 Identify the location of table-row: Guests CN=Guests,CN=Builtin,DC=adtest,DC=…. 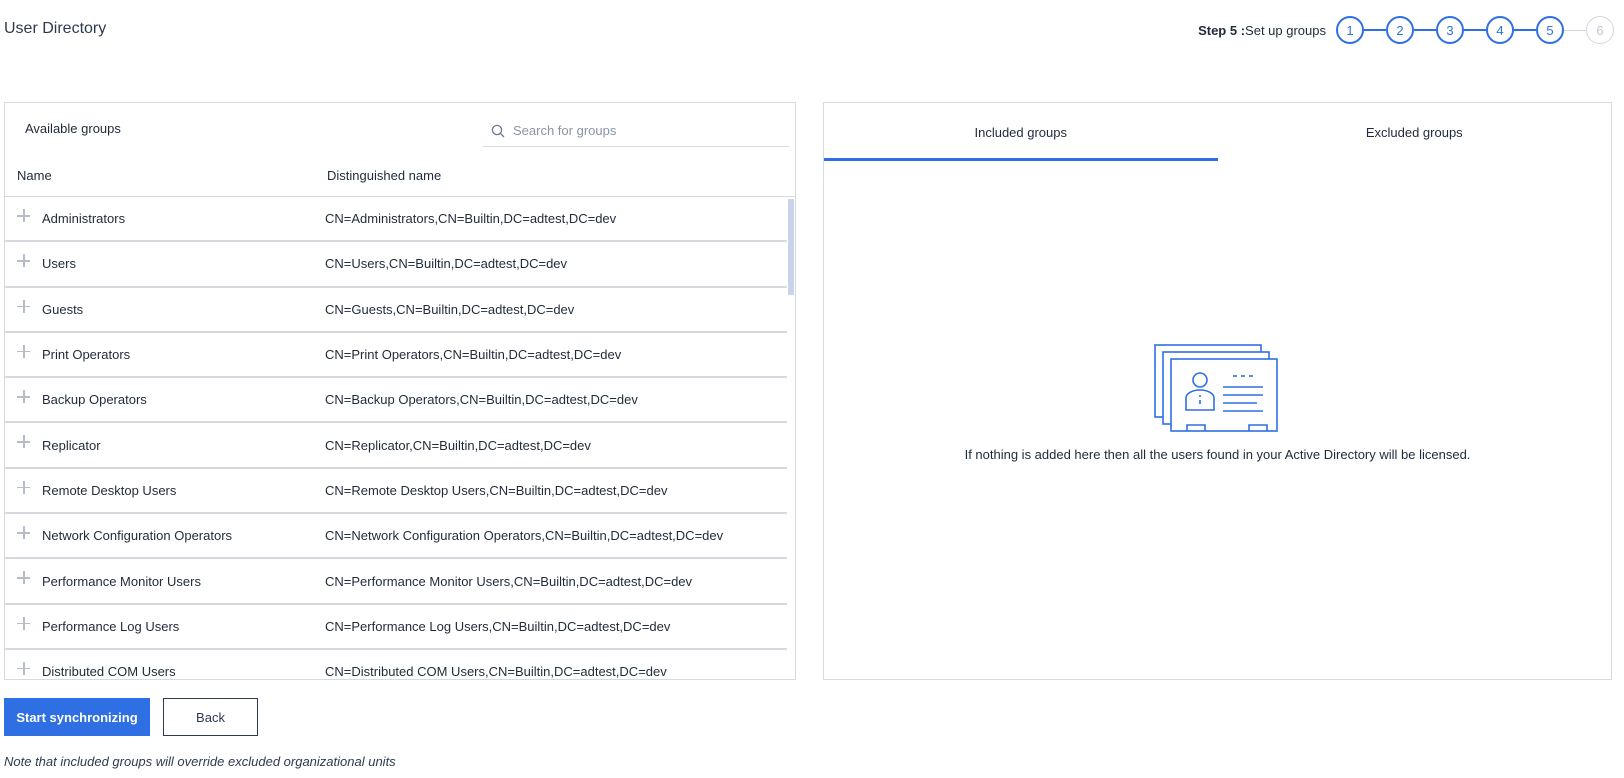
(400, 310).